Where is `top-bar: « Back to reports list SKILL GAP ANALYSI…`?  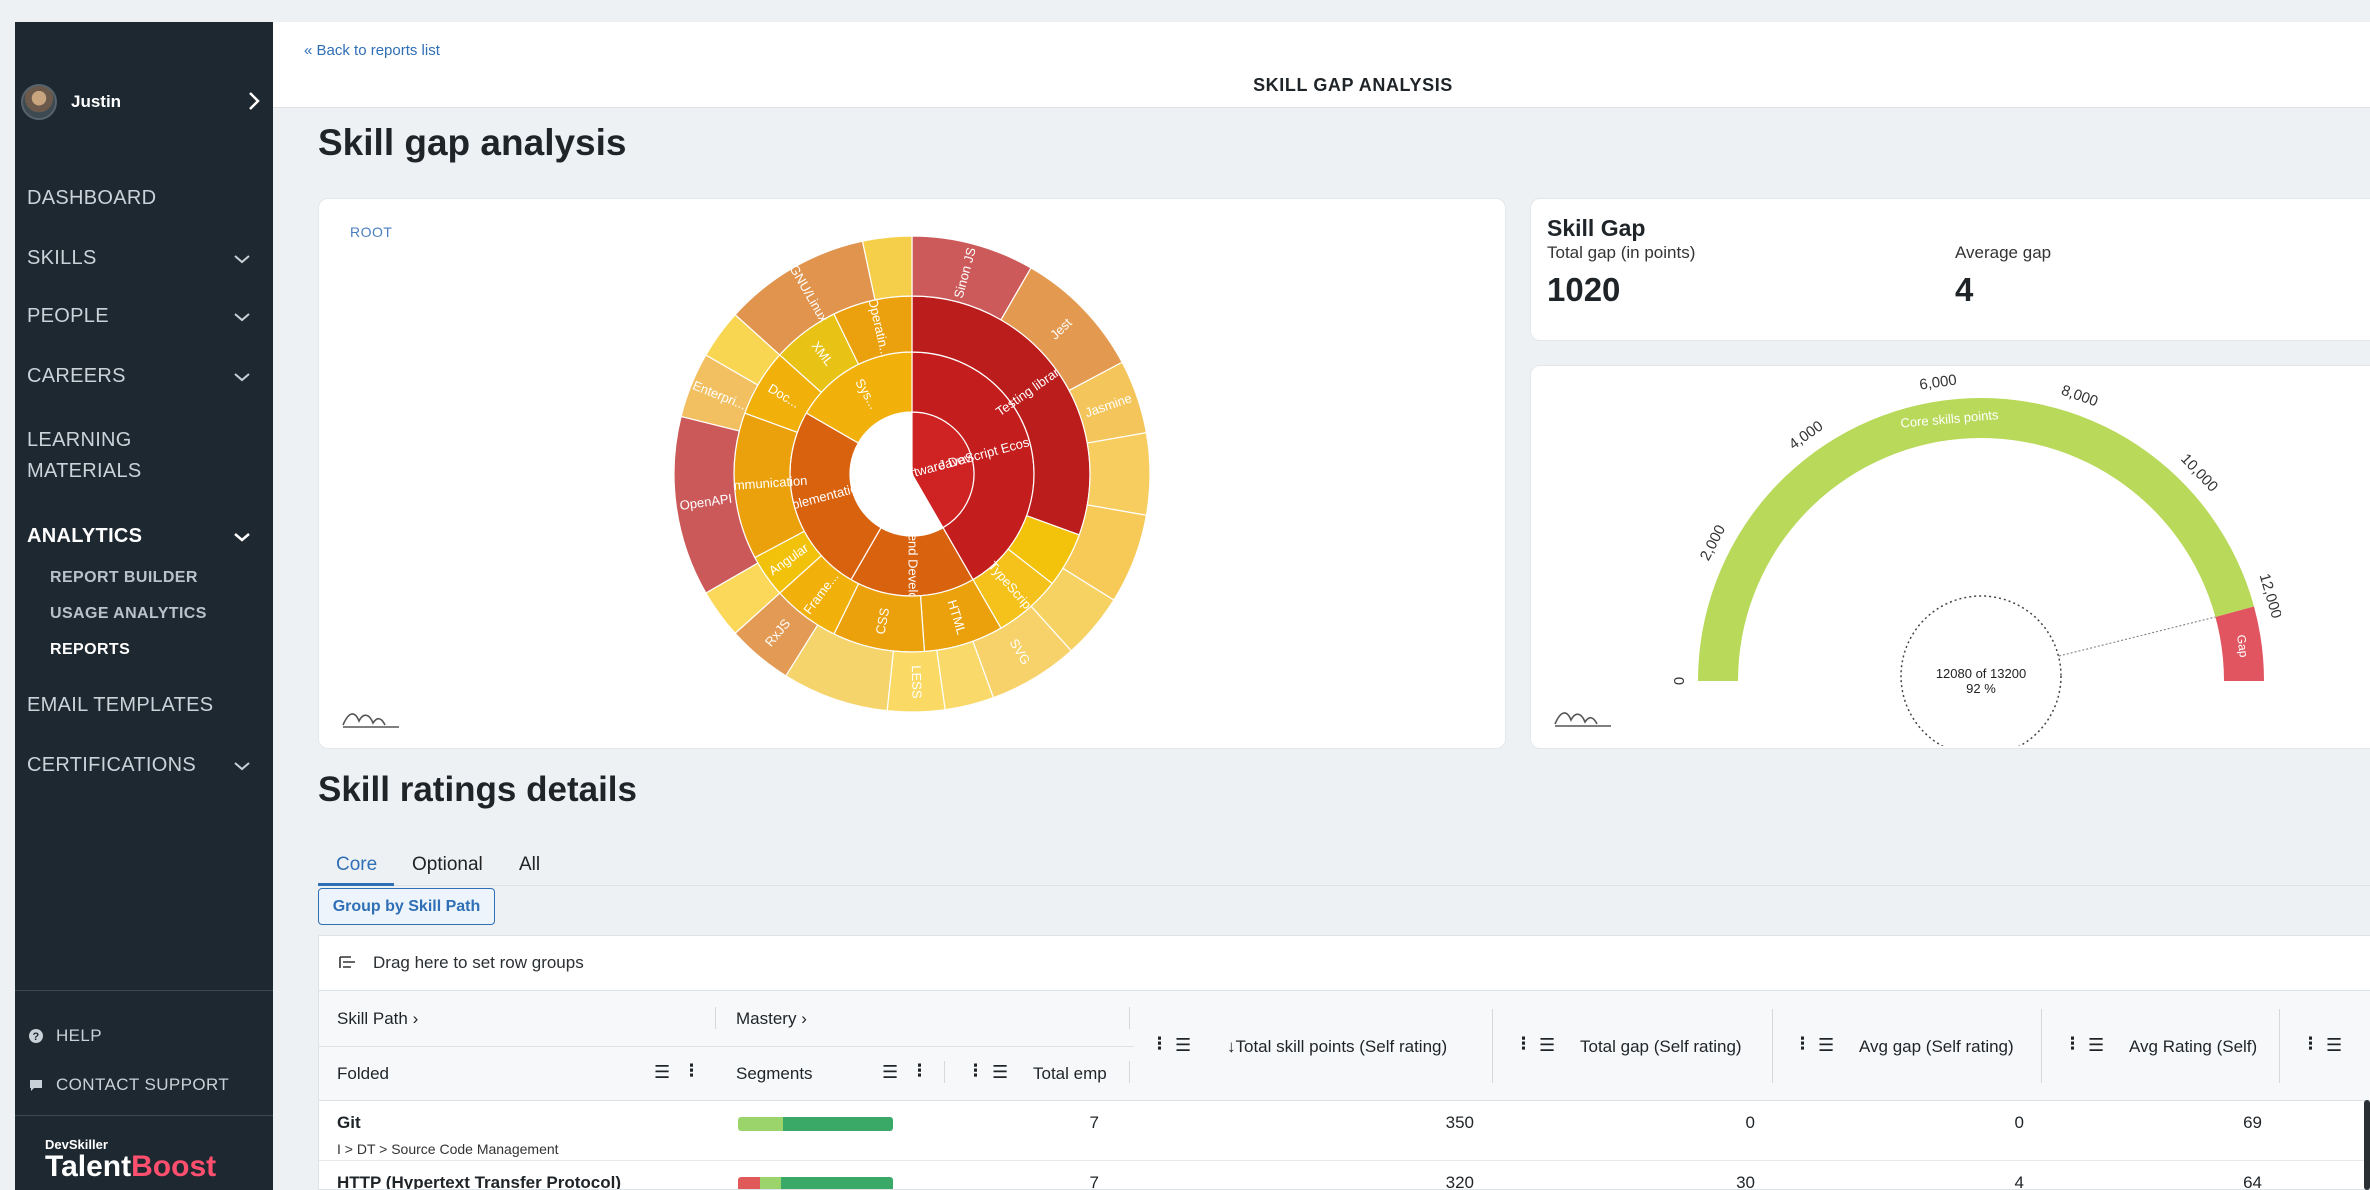 top-bar: « Back to reports list SKILL GAP ANALYSI… is located at coordinates (1321, 65).